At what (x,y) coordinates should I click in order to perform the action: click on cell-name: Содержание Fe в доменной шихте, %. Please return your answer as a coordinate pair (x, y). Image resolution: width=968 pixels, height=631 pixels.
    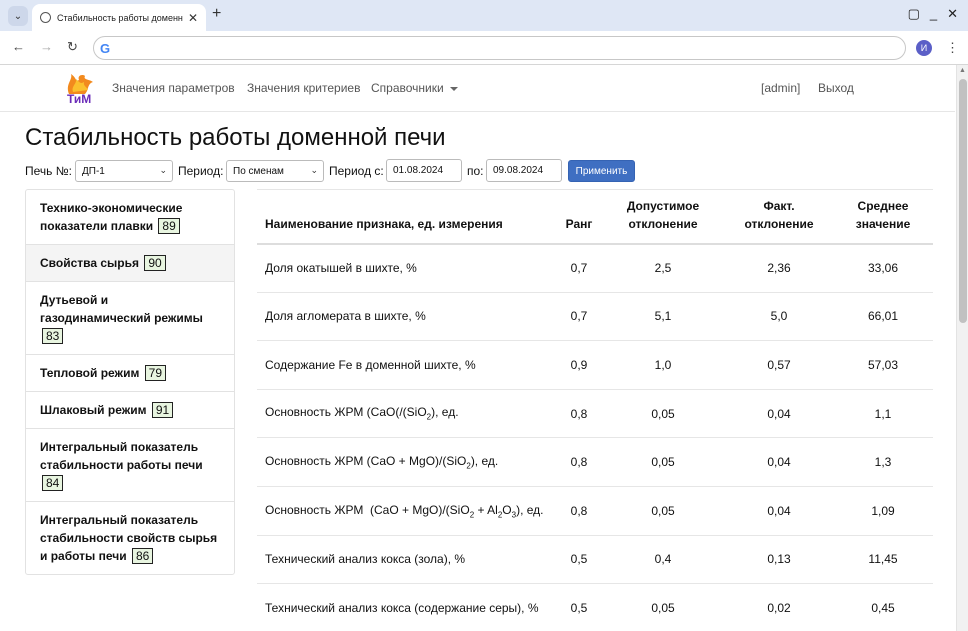
    Looking at the image, I should click on (407, 365).